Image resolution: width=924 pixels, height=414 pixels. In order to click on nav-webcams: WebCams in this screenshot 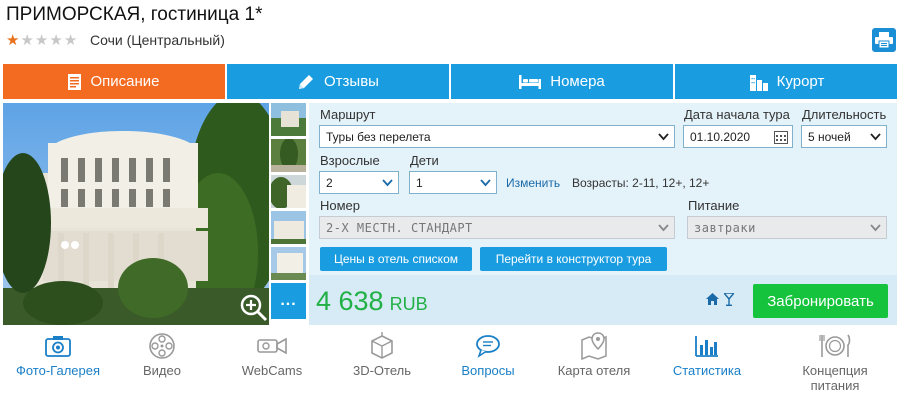, I will do `click(272, 354)`.